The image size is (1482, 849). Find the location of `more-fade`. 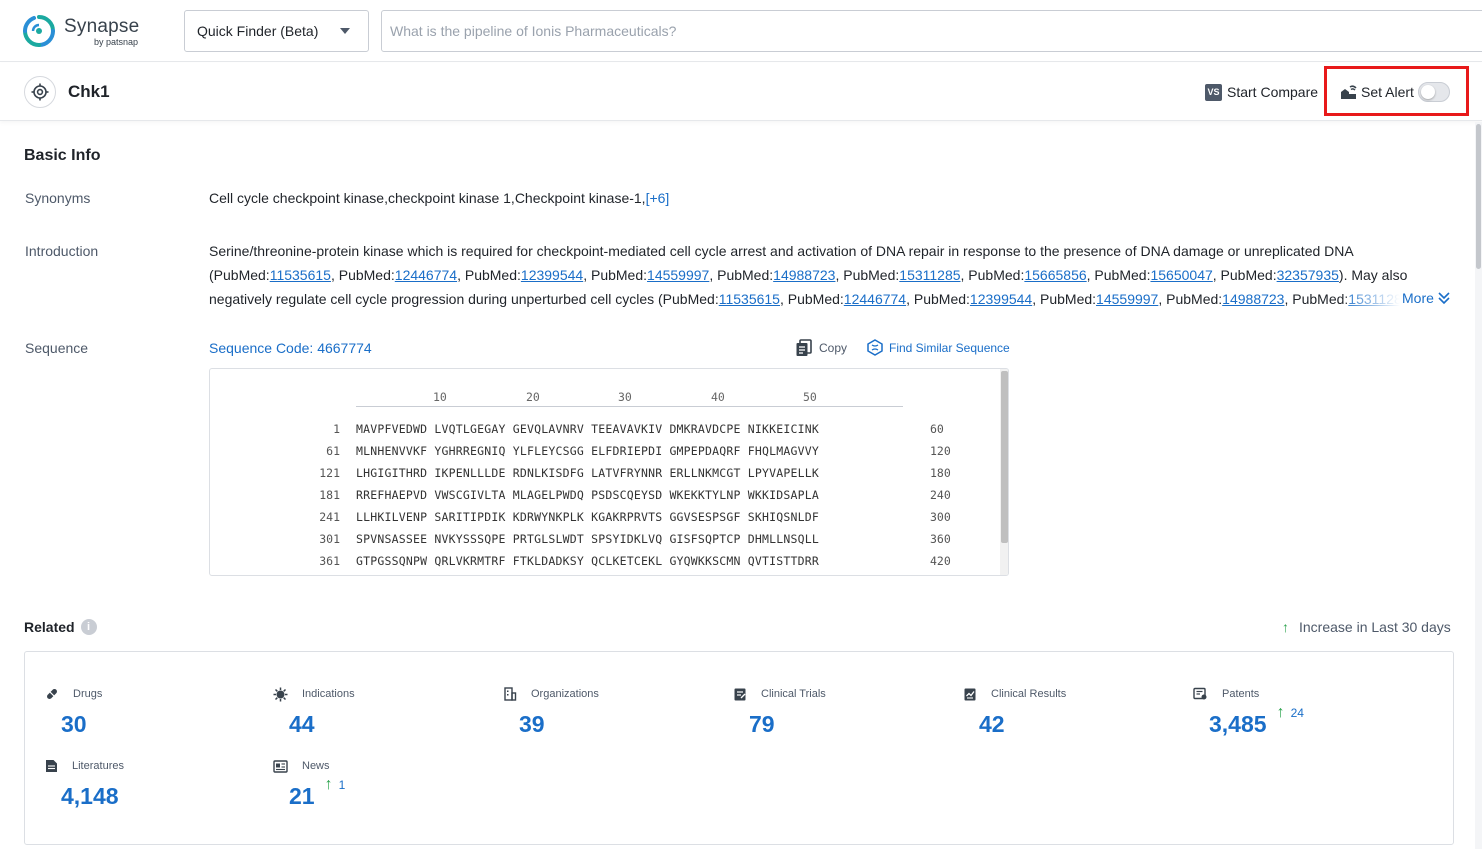

more-fade is located at coordinates (1370, 299).